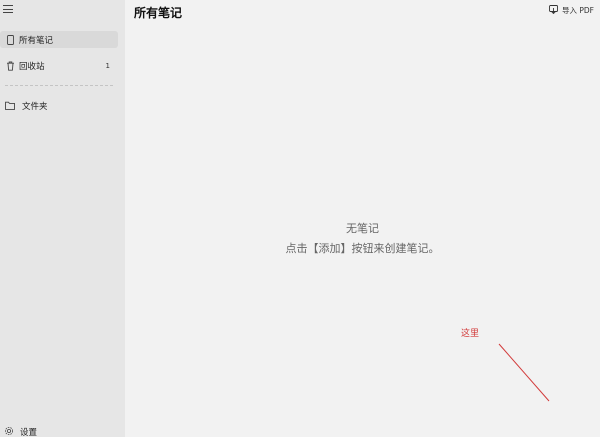 This screenshot has width=600, height=437. Describe the element at coordinates (470, 334) in the screenshot. I see `annotation-text: 这里` at that location.